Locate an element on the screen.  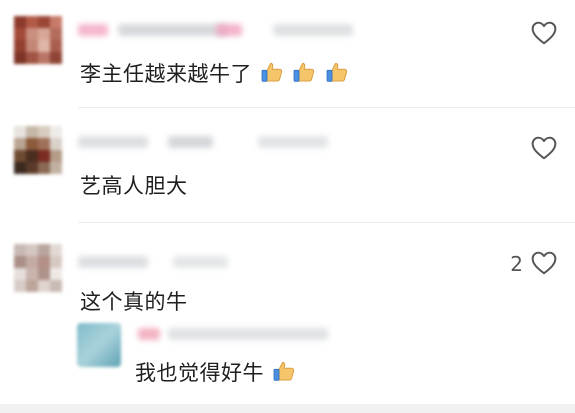
like-count: 2 is located at coordinates (516, 264).